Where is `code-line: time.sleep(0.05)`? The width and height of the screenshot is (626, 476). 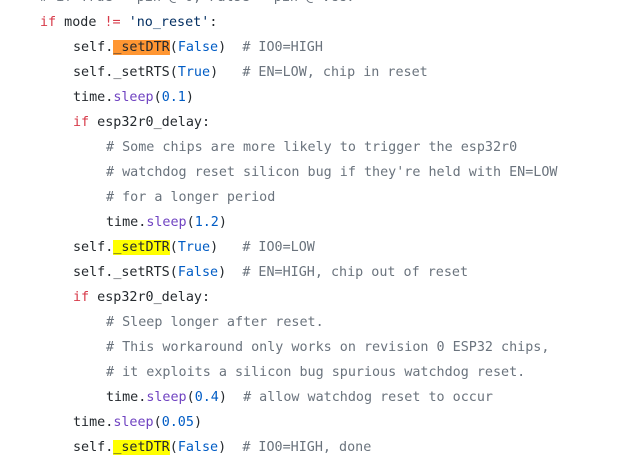 code-line: time.sleep(0.05) is located at coordinates (137, 423).